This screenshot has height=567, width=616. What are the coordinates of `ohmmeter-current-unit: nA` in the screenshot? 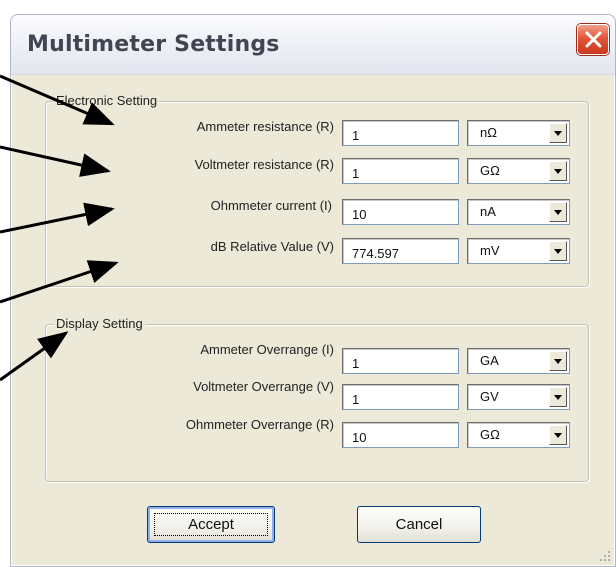 It's located at (488, 211).